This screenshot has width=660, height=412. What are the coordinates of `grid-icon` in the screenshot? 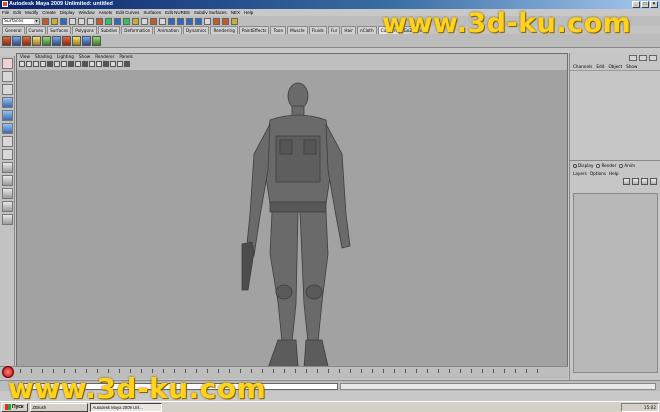 It's located at (50, 64).